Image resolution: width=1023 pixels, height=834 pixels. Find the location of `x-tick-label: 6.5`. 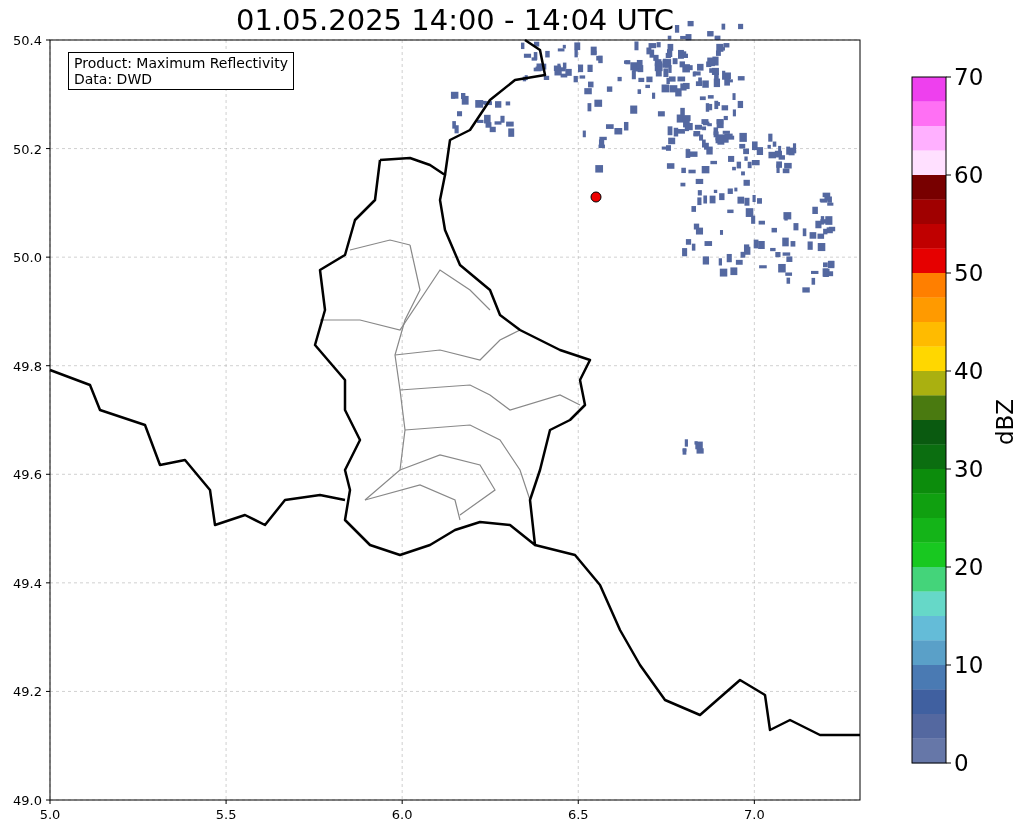

x-tick-label: 6.5 is located at coordinates (578, 814).